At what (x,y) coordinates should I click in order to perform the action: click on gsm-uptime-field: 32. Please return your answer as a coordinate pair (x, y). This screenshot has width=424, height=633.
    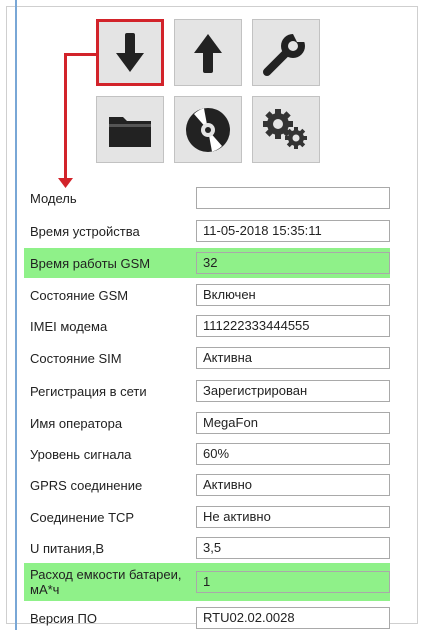
    Looking at the image, I should click on (293, 263).